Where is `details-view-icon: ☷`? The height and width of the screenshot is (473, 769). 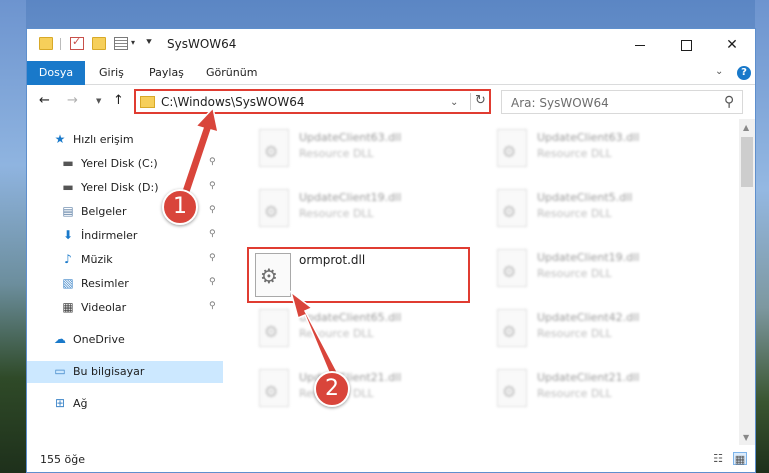 details-view-icon: ☷ is located at coordinates (718, 458).